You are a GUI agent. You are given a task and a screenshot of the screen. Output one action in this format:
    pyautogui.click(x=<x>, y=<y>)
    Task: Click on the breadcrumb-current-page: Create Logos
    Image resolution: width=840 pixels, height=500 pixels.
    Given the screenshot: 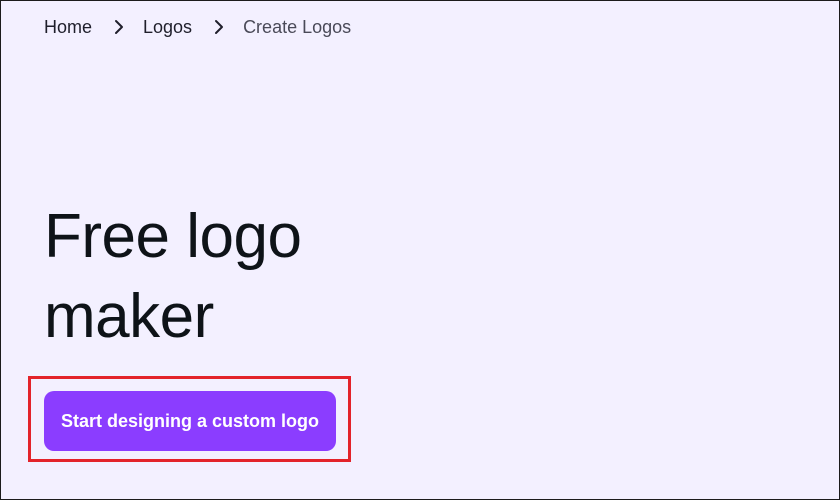 What is the action you would take?
    pyautogui.click(x=297, y=27)
    